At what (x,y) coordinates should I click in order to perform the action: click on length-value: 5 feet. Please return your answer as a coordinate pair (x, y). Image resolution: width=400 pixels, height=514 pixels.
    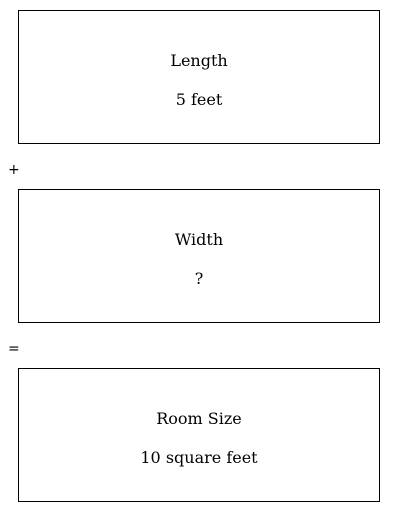
    Looking at the image, I should click on (199, 99).